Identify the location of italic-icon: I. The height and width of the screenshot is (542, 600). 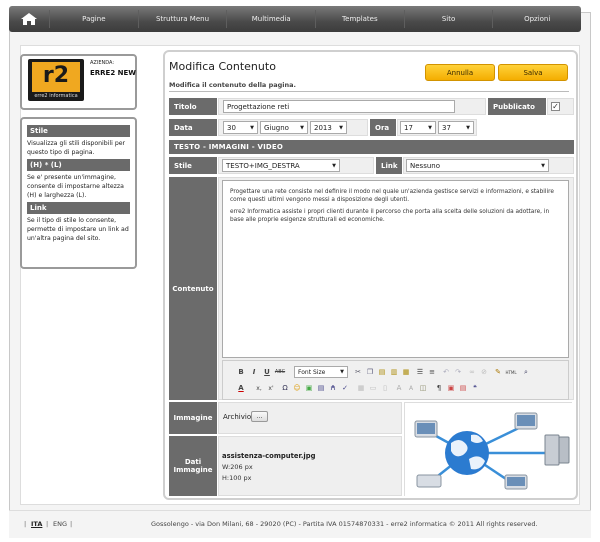
(254, 372).